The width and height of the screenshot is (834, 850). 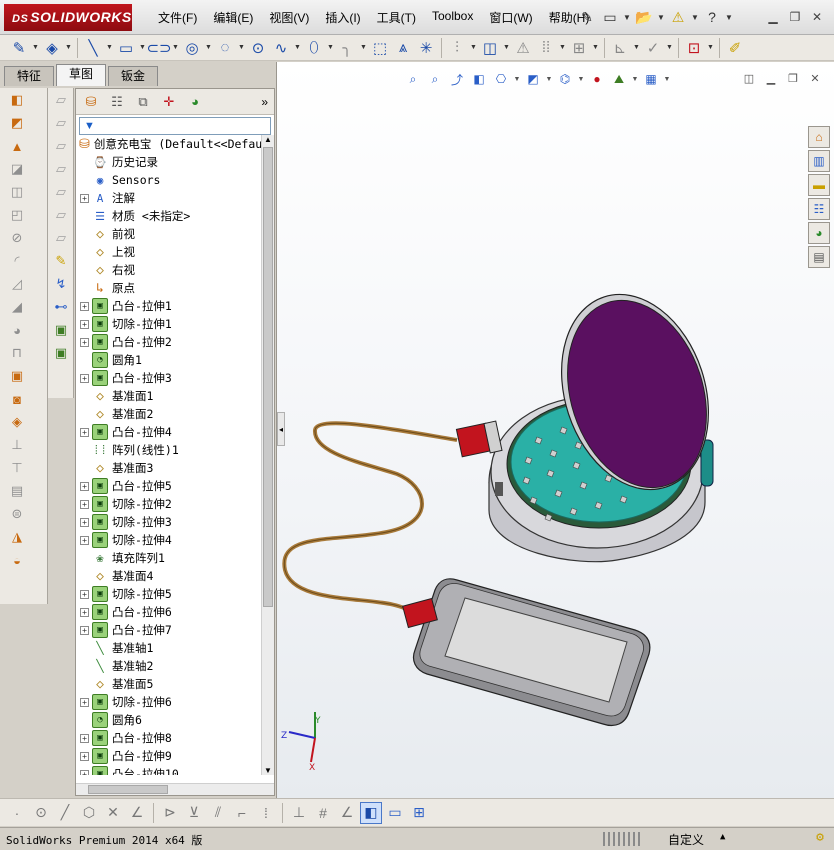 I want to click on centerline-icon: ⁞, so click(x=266, y=813).